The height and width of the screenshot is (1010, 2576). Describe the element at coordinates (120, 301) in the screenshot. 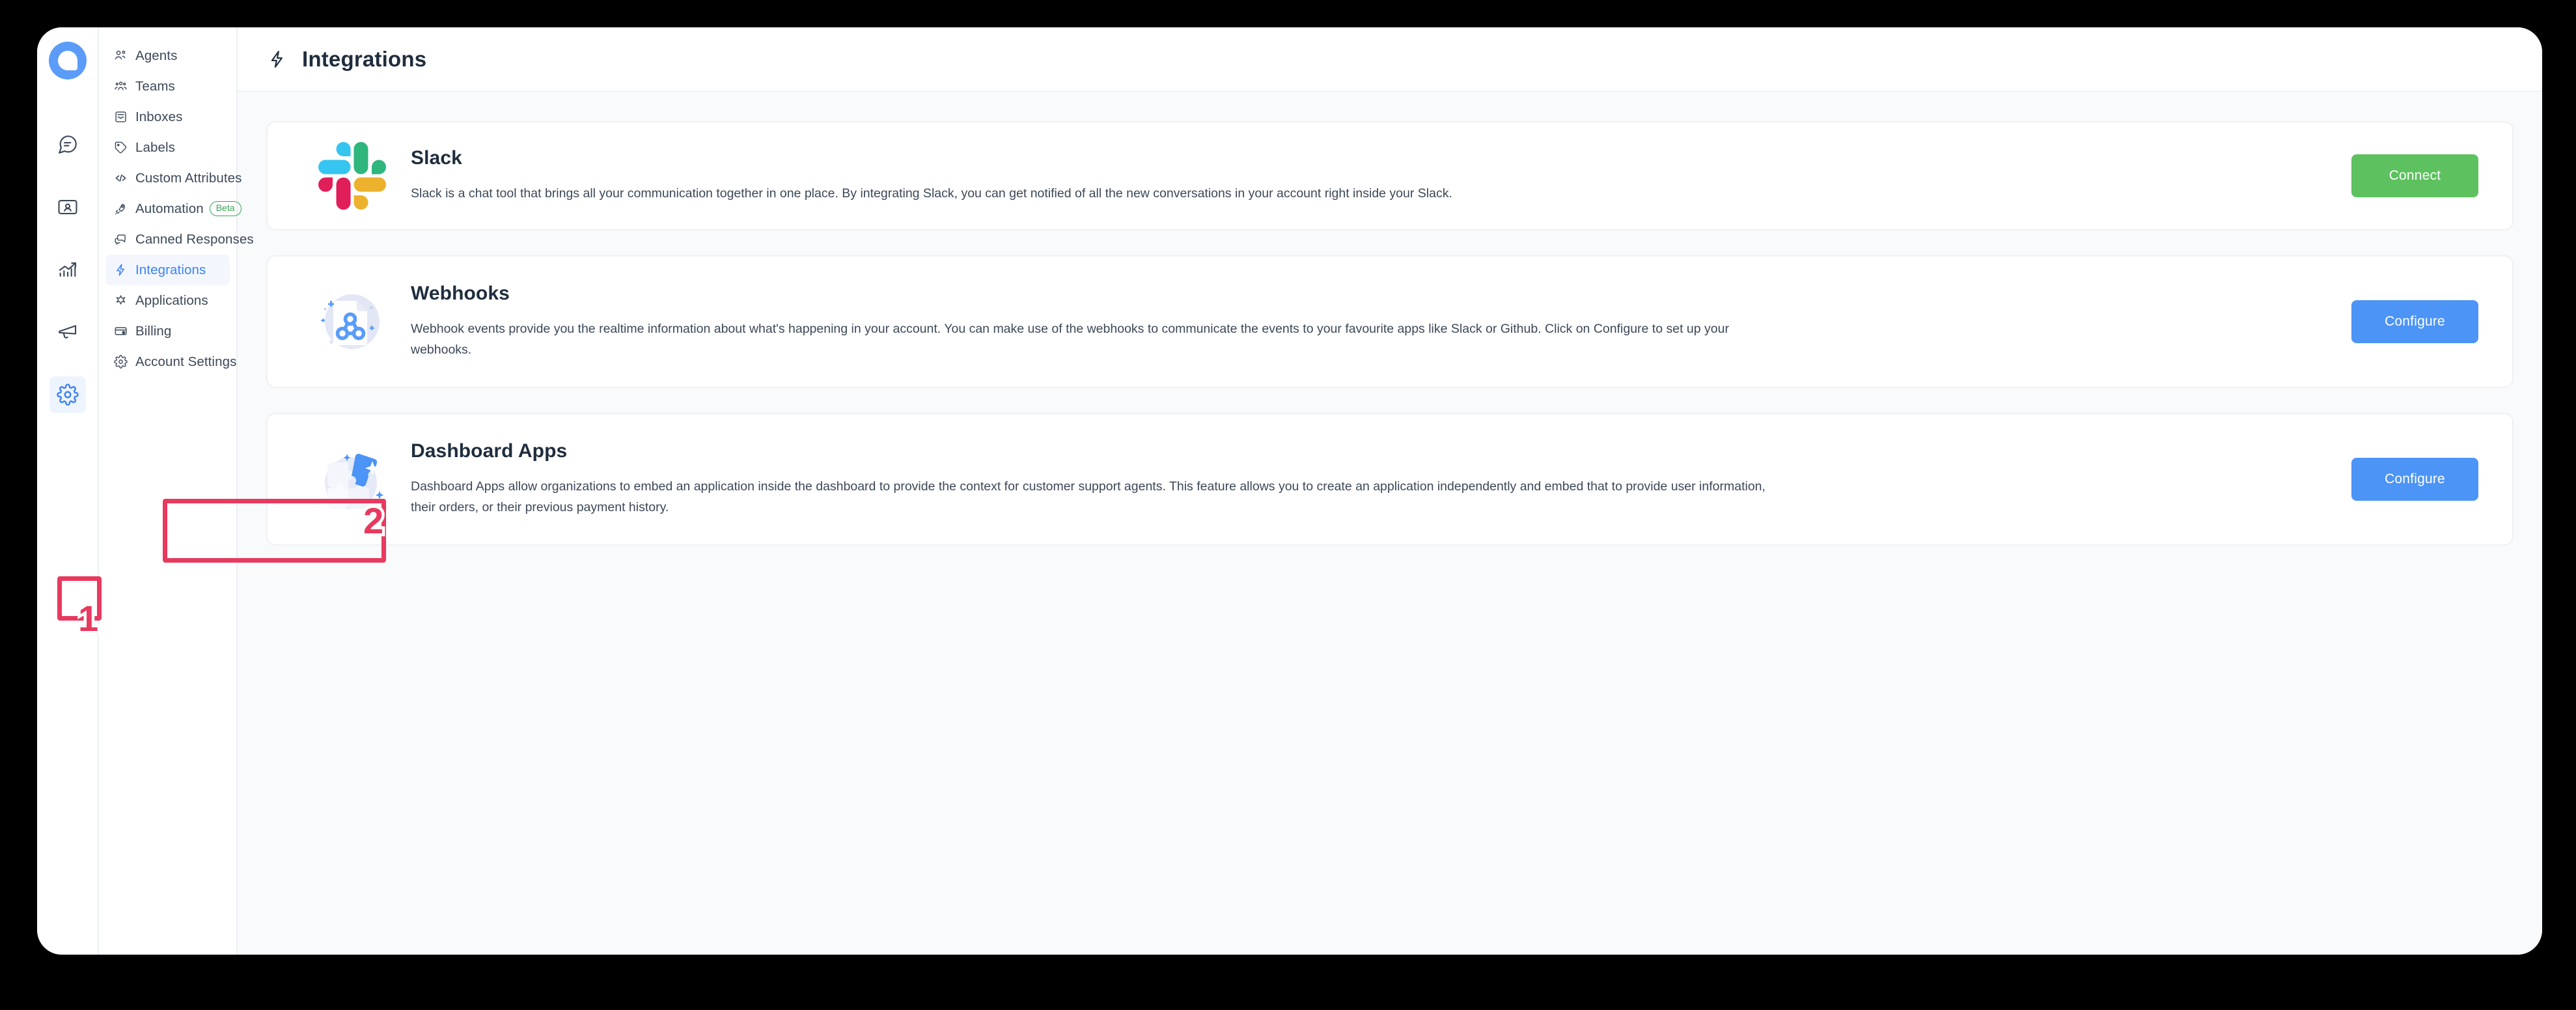

I see `applications-star-icon` at that location.